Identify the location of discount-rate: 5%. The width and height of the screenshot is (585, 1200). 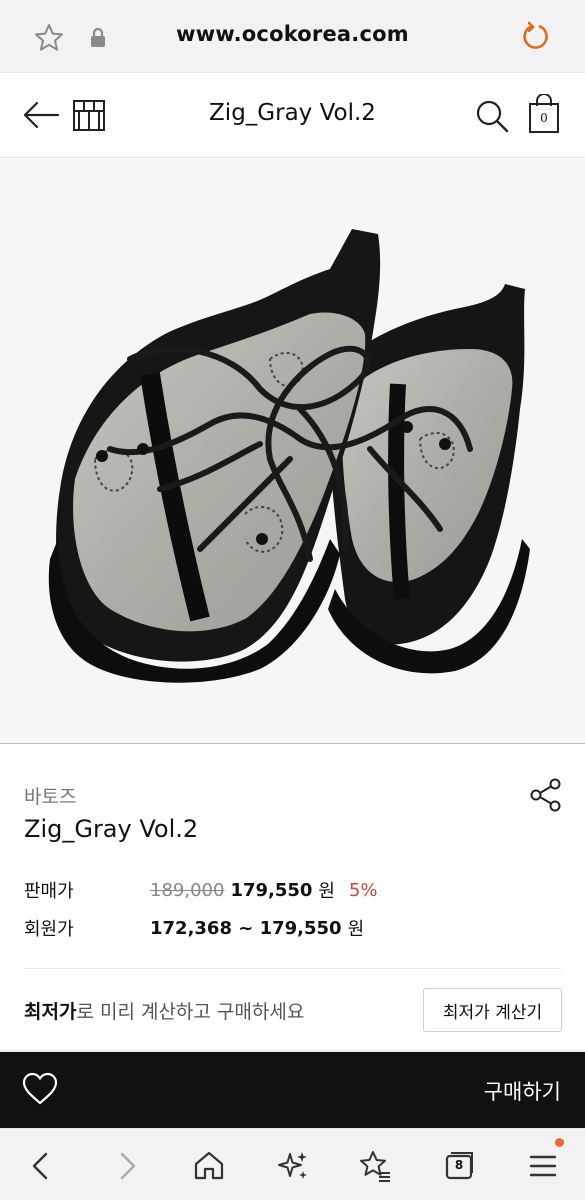
(363, 890).